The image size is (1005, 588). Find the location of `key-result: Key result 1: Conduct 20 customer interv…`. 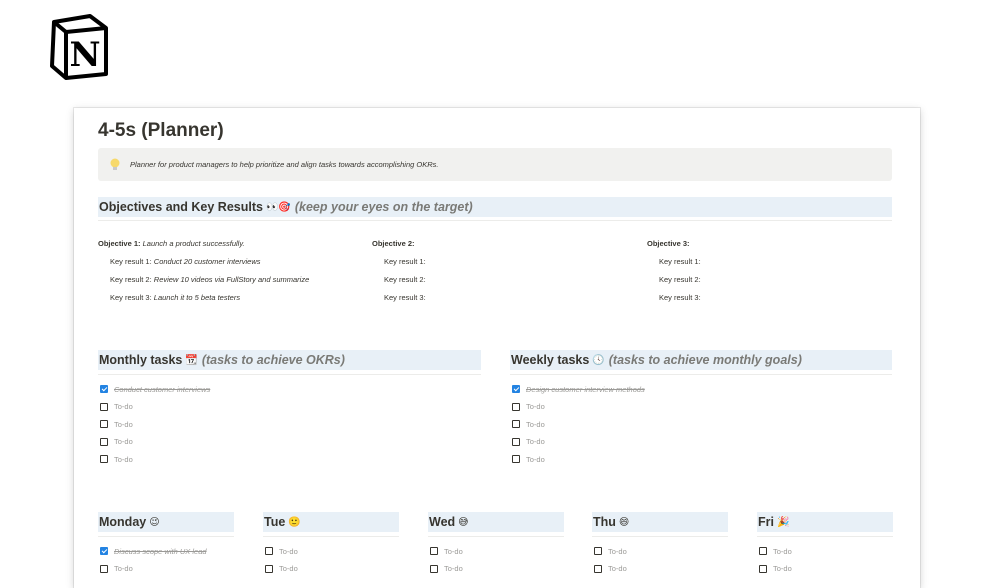

key-result: Key result 1: Conduct 20 customer interv… is located at coordinates (209, 265).